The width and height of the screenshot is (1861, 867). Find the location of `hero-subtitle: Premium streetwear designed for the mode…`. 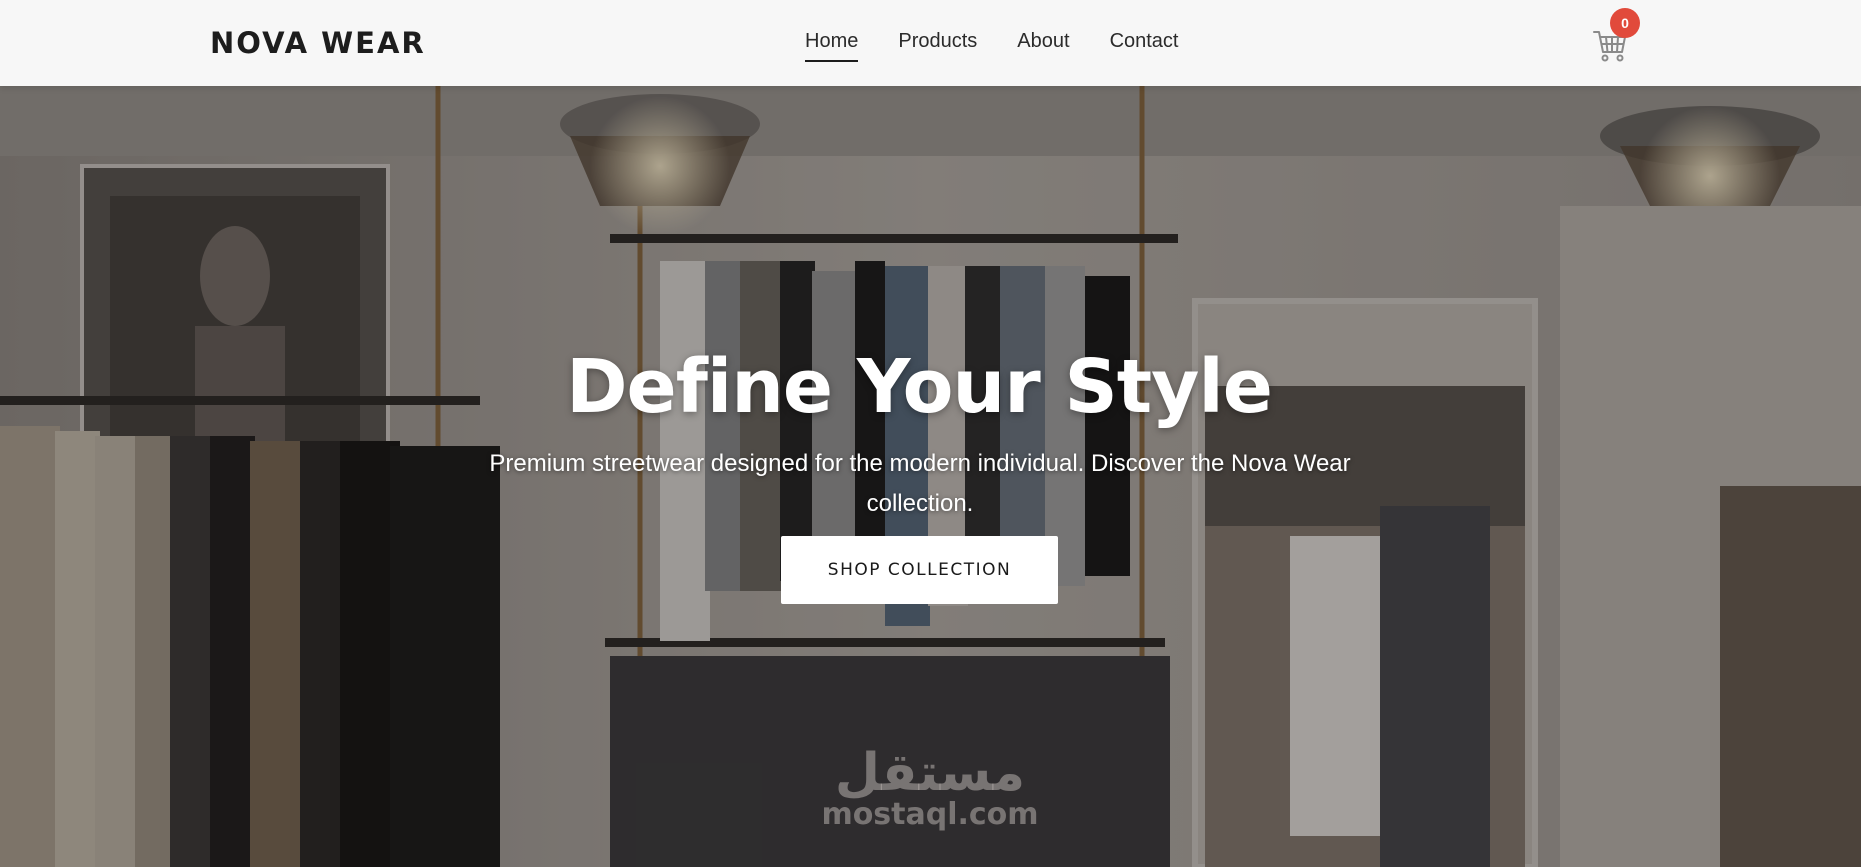

hero-subtitle: Premium streetwear designed for the mode… is located at coordinates (920, 483).